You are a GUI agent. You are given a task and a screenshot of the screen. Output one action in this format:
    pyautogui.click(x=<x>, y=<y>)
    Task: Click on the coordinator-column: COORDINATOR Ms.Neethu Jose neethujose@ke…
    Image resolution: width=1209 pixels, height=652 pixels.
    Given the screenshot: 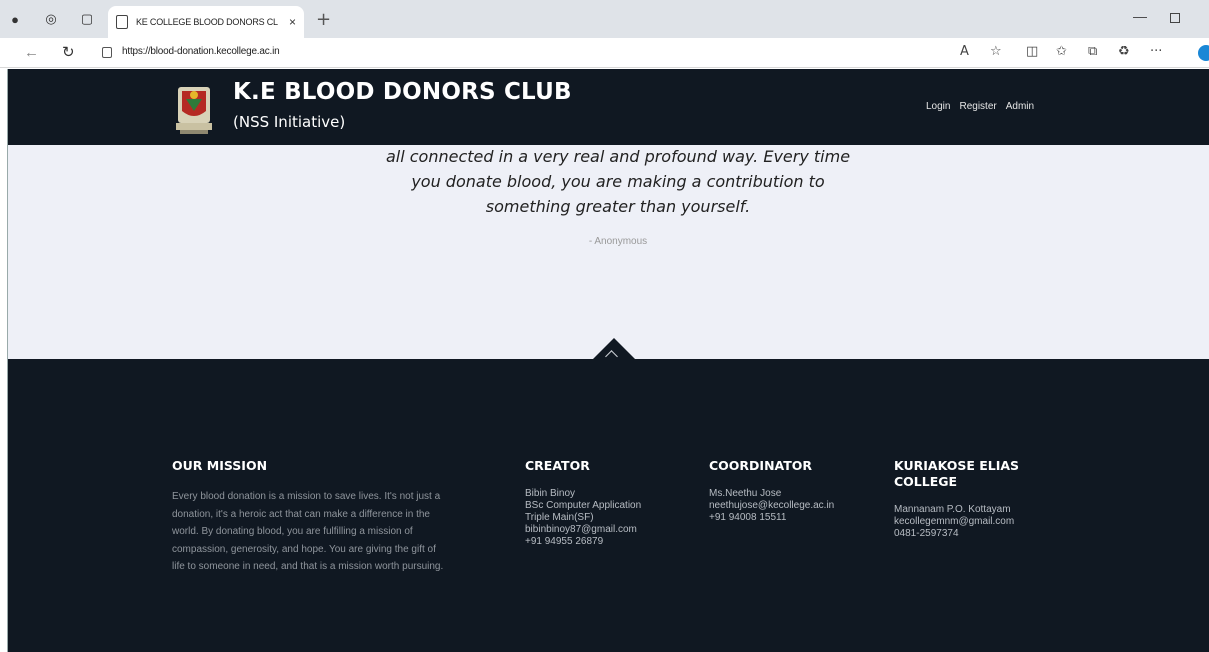 What is the action you would take?
    pyautogui.click(x=771, y=491)
    